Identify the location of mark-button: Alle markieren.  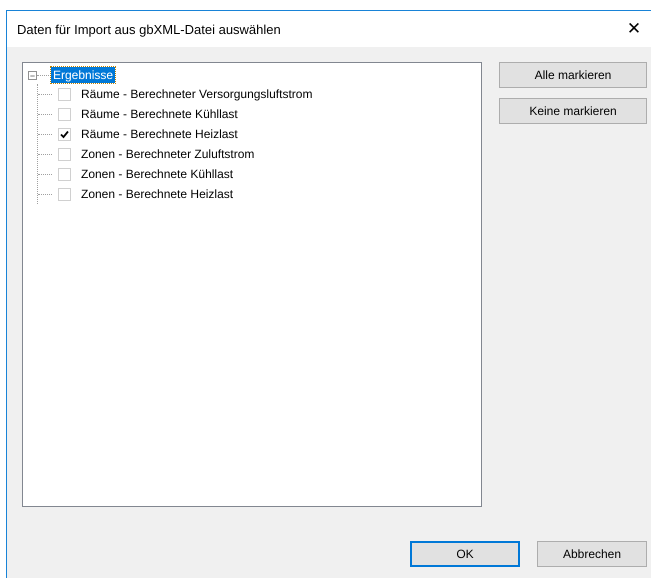
(573, 75).